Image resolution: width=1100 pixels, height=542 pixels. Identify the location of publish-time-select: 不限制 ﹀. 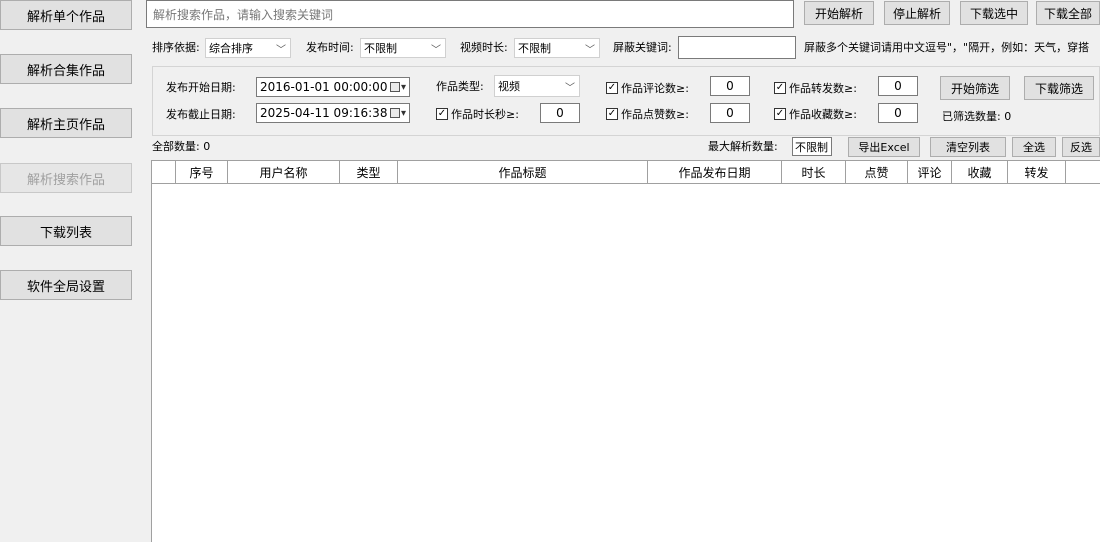
(403, 48).